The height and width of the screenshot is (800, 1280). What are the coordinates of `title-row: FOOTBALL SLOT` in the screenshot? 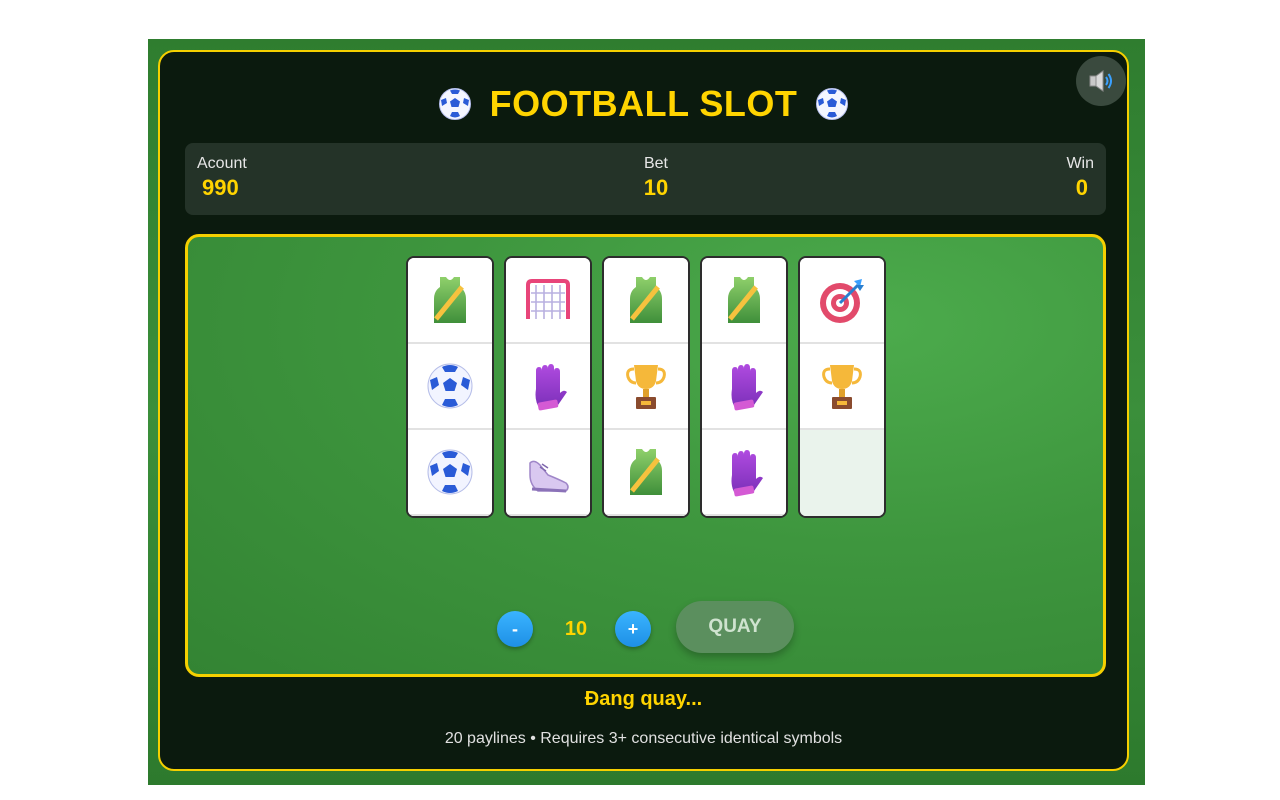 It's located at (643, 104).